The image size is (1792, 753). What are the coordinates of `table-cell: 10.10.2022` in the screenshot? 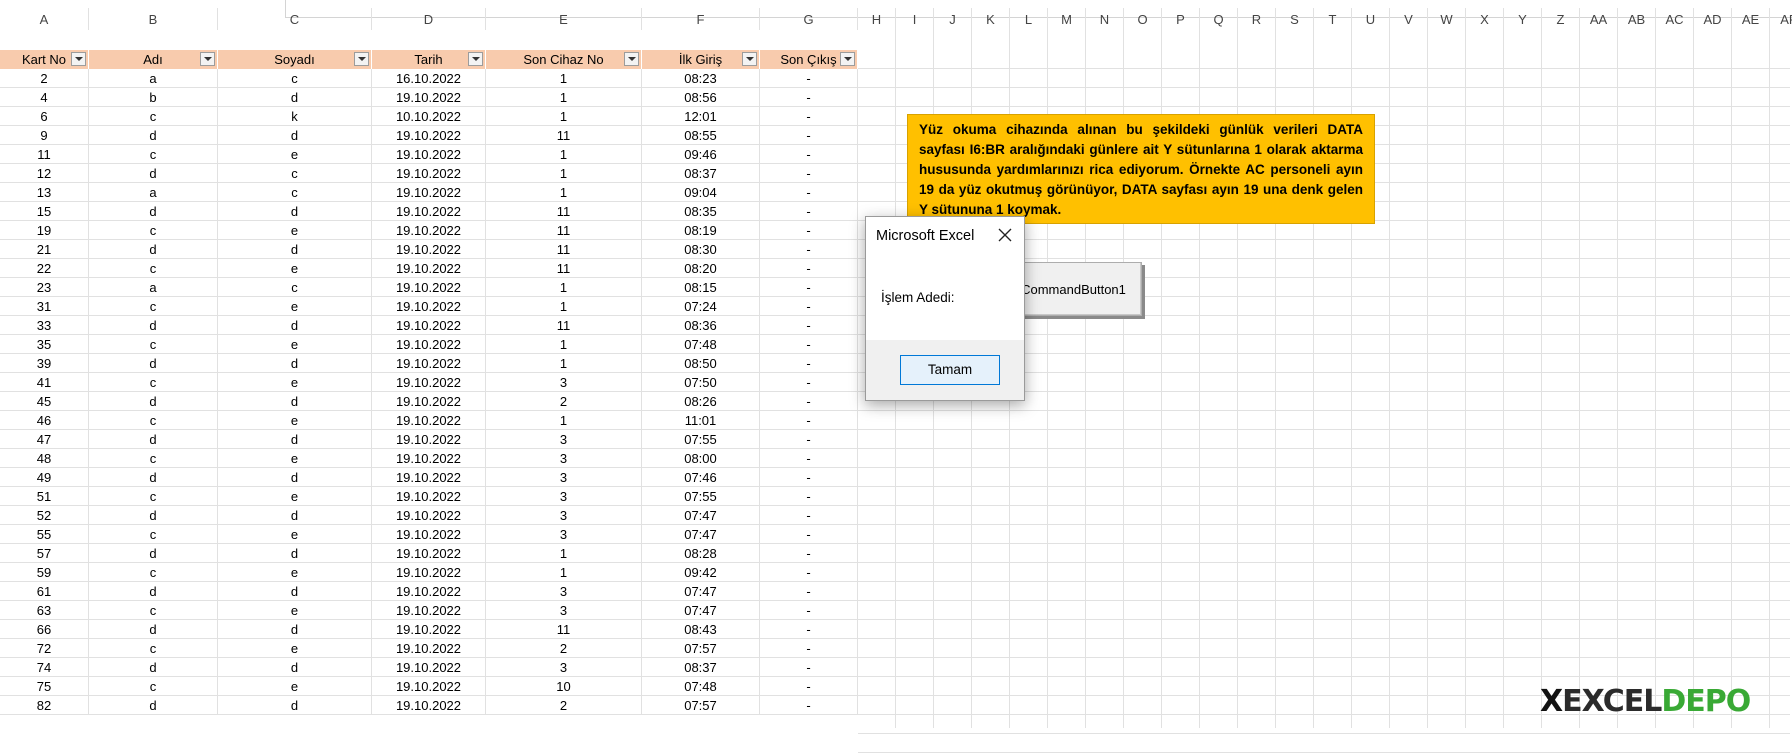 It's located at (429, 116).